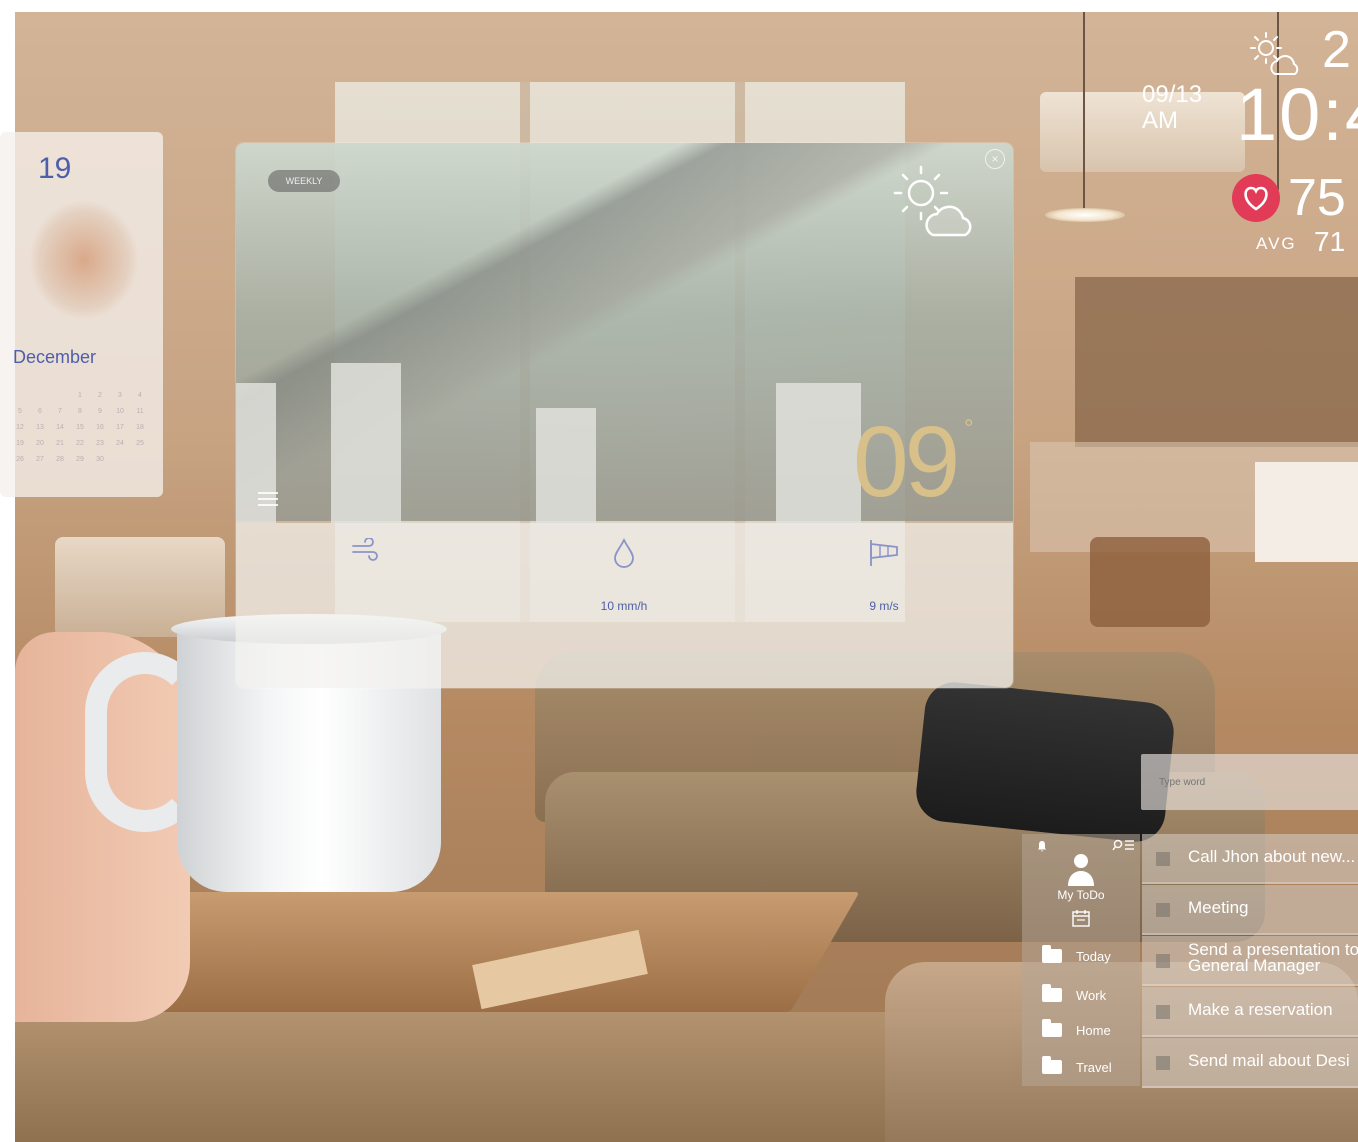 The height and width of the screenshot is (1142, 1358). Describe the element at coordinates (55, 357) in the screenshot. I see `calendar-month: December` at that location.